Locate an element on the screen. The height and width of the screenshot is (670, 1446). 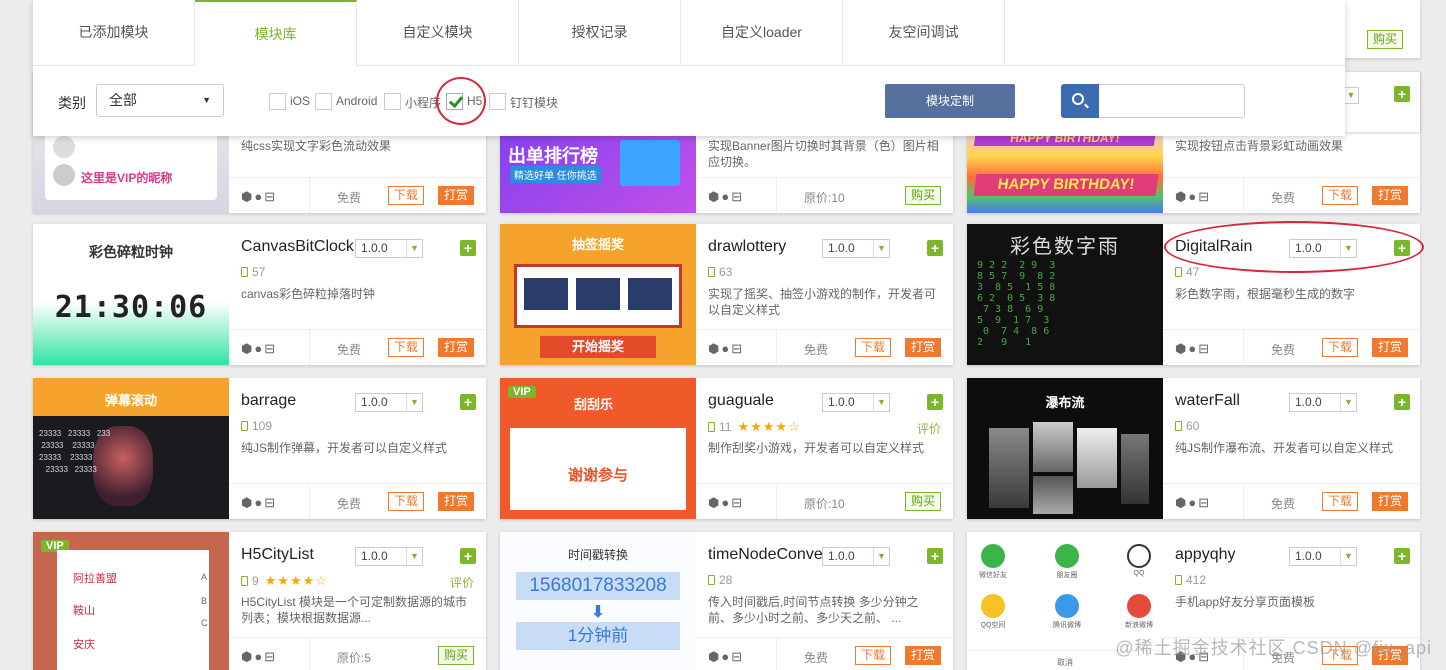
watermark: @稀土掘金技术社区 CSDN @fix_api is located at coordinates (1273, 648).